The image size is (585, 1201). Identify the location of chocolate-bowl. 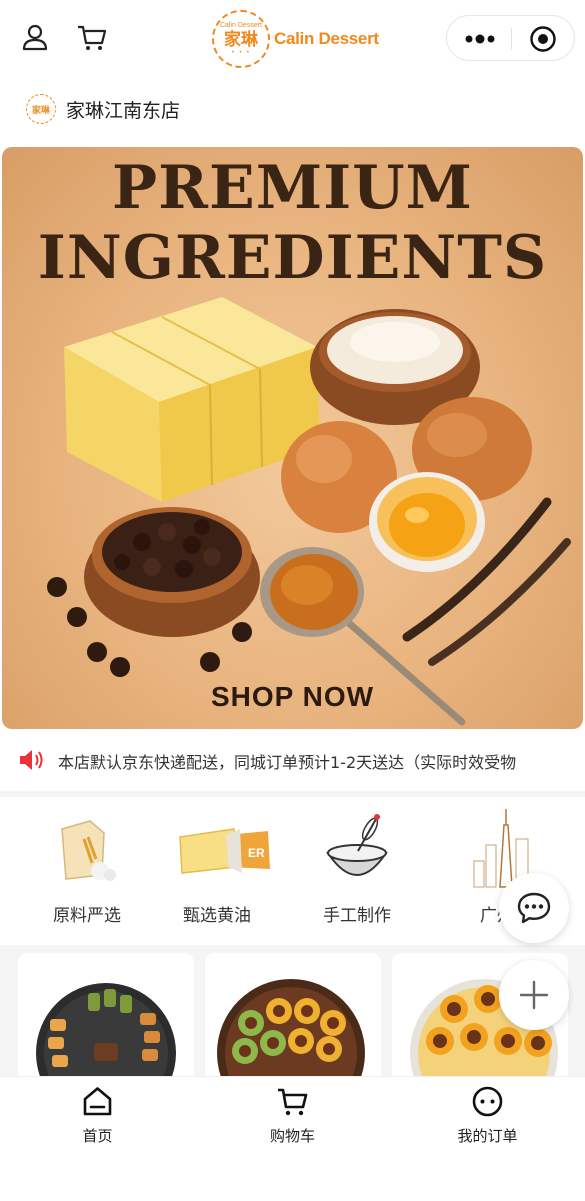
(153, 592).